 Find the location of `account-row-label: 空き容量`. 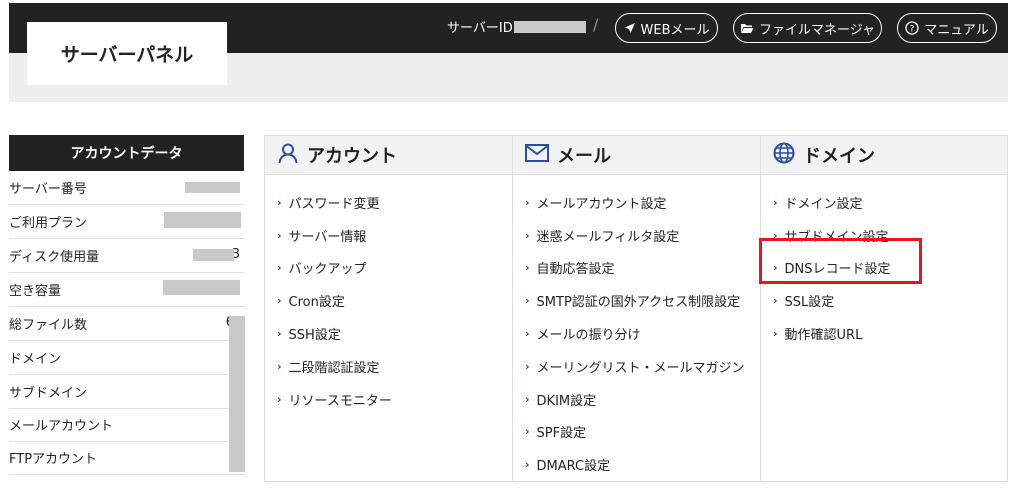

account-row-label: 空き容量 is located at coordinates (35, 291).